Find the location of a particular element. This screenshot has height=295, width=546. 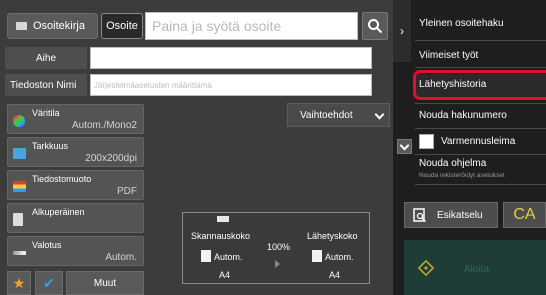

scan-paper-icon is located at coordinates (206, 256).